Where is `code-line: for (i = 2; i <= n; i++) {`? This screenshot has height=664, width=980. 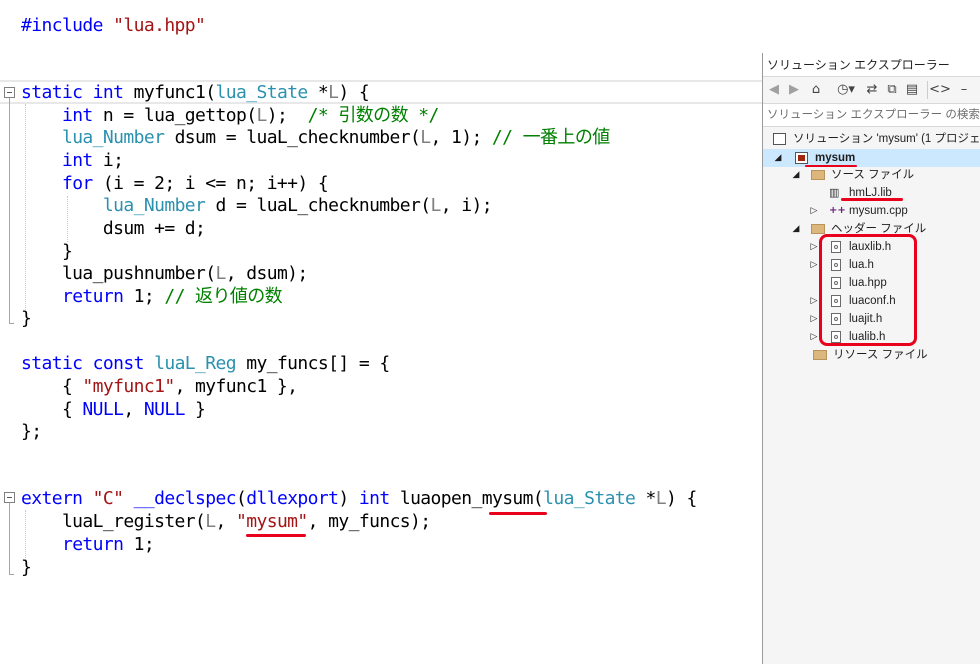 code-line: for (i = 2; i <= n; i++) { is located at coordinates (175, 183).